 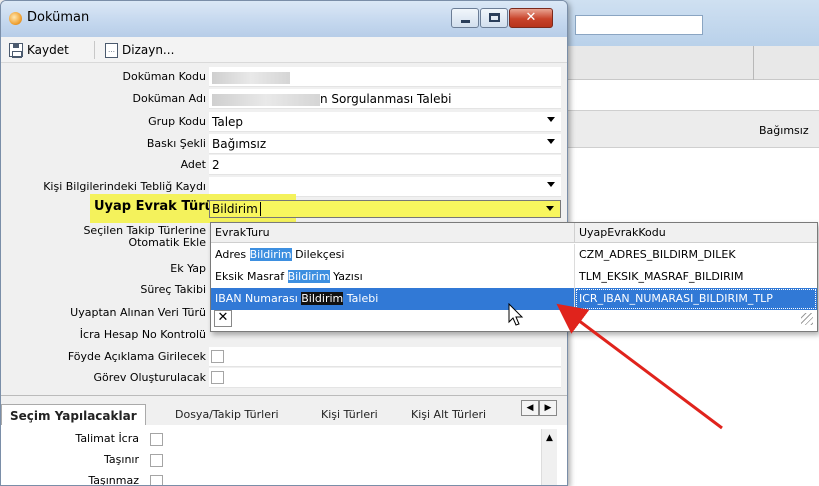 What do you see at coordinates (236, 209) in the screenshot?
I see `uyap-document-type-value: Bildirim` at bounding box center [236, 209].